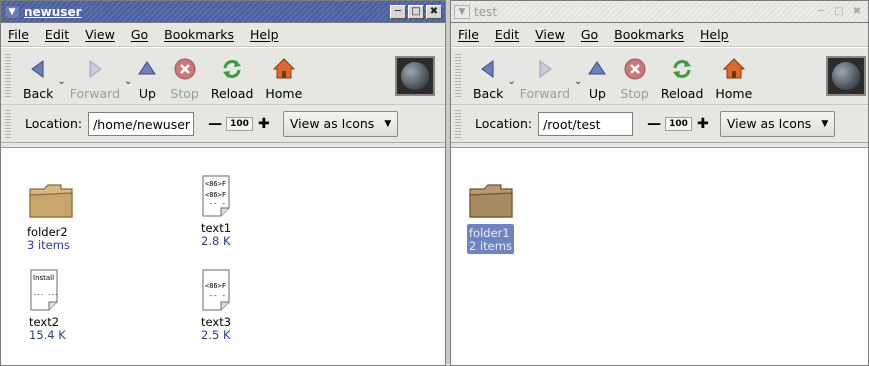 The width and height of the screenshot is (869, 366). I want to click on text-file-icon: <86>F -- -, so click(216, 290).